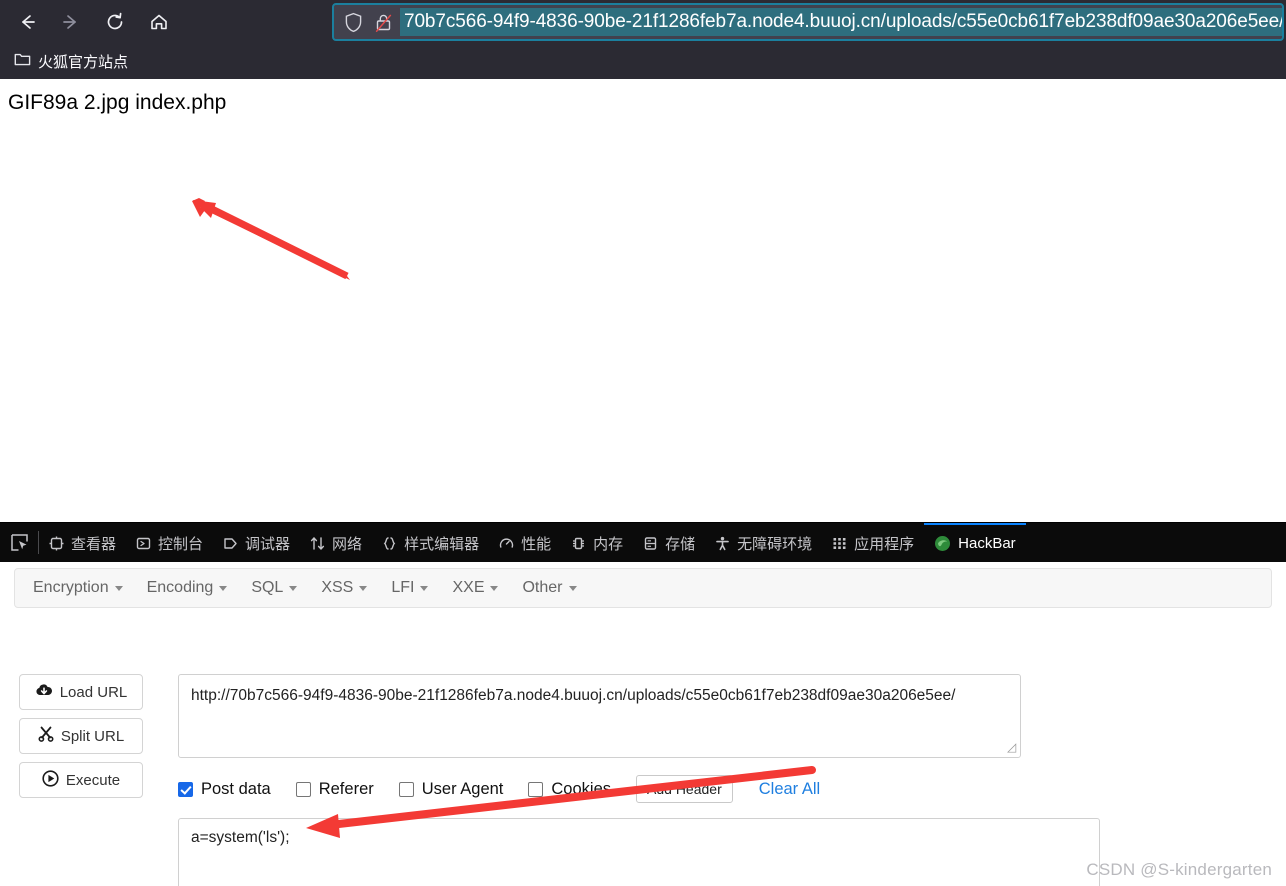 The height and width of the screenshot is (886, 1286). What do you see at coordinates (22, 61) in the screenshot?
I see `folder-icon` at bounding box center [22, 61].